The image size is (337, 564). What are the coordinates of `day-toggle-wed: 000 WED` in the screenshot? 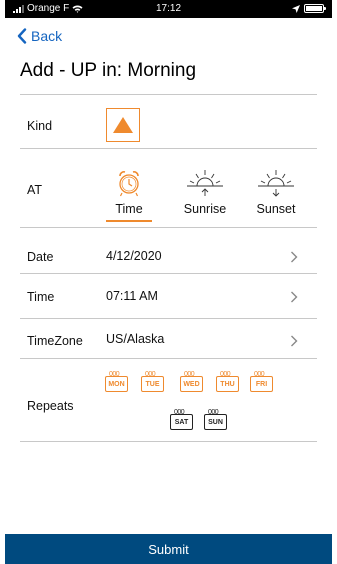 It's located at (191, 382).